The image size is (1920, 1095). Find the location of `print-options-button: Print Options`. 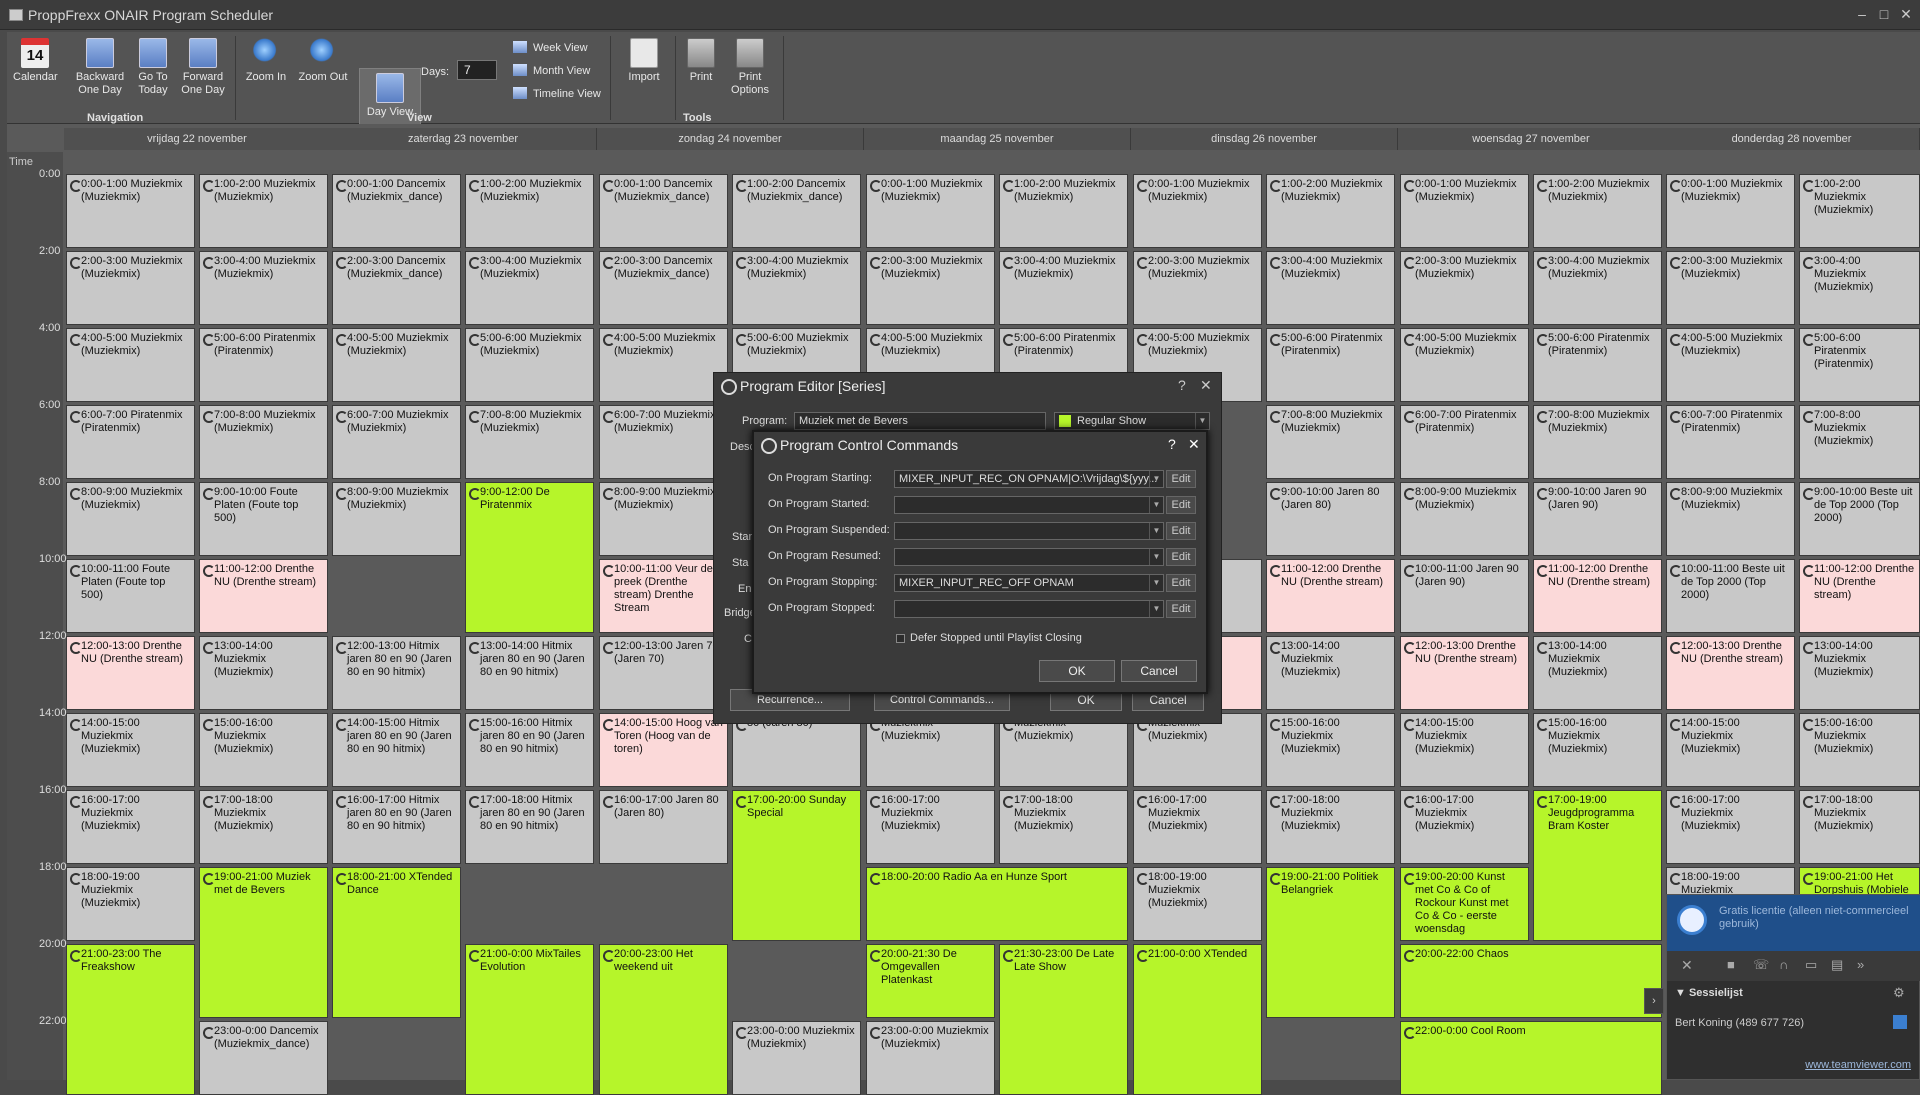

print-options-button: Print Options is located at coordinates (750, 67).